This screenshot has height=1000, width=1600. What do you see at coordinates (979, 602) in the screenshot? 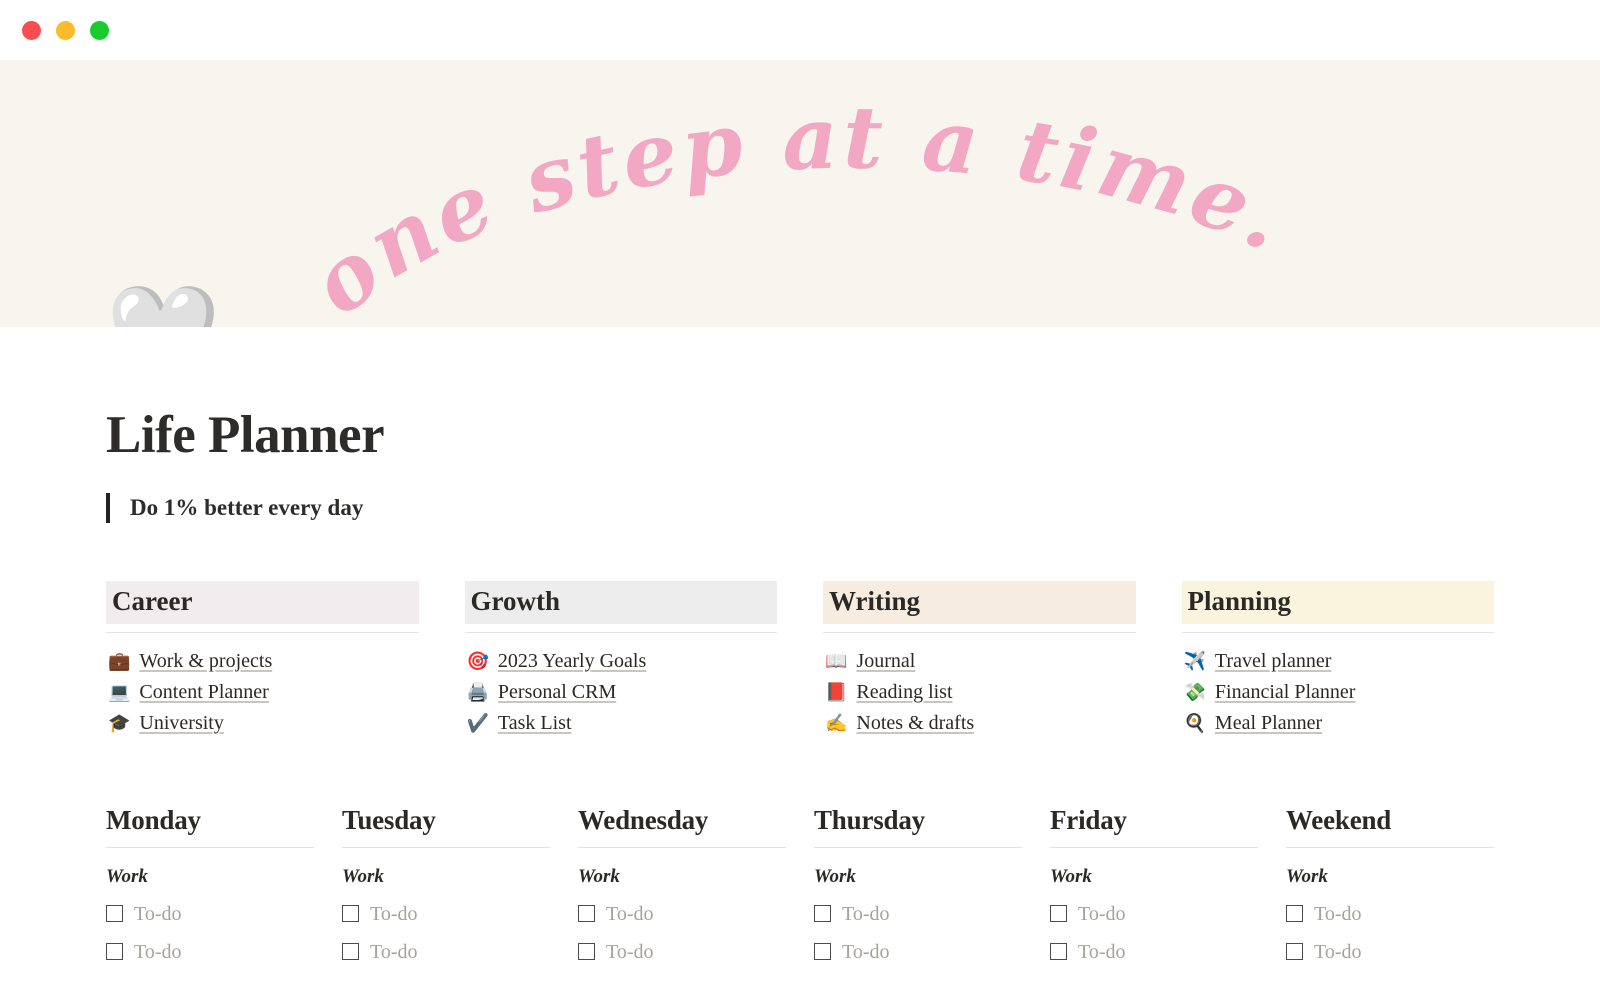
I see `column-heading: Writing` at bounding box center [979, 602].